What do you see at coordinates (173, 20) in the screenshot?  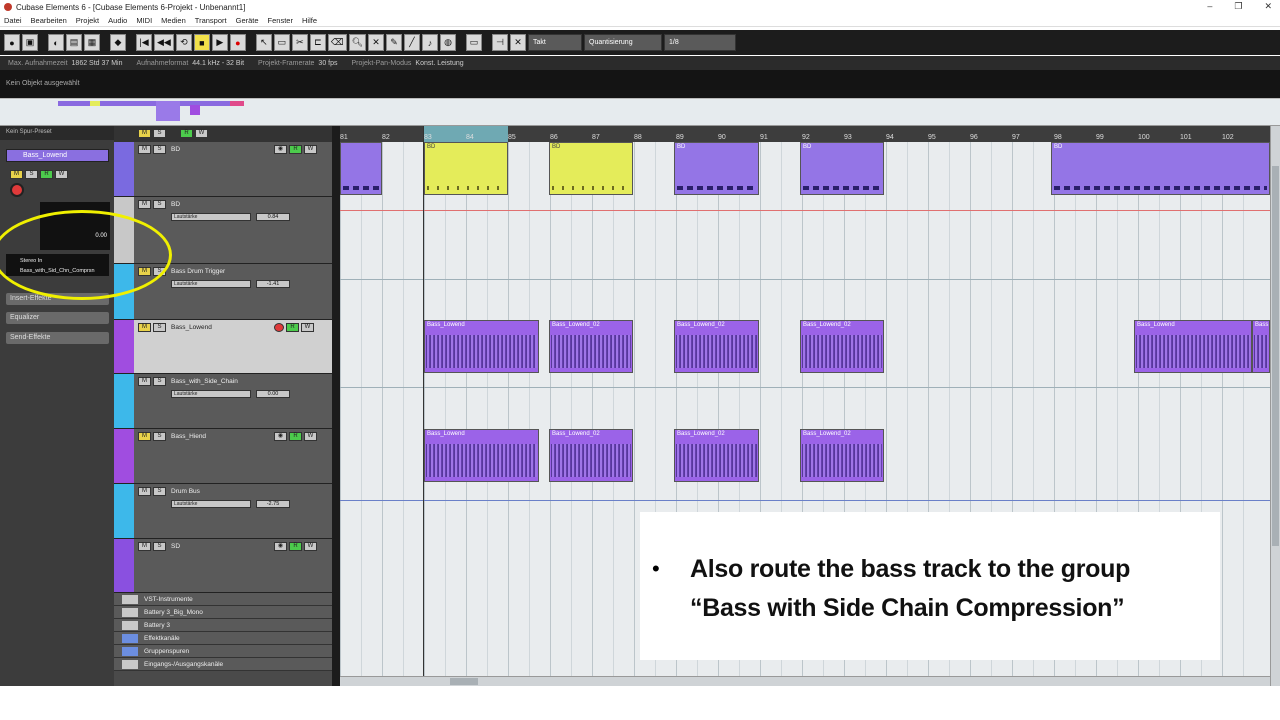 I see `menu-medien: Medien` at bounding box center [173, 20].